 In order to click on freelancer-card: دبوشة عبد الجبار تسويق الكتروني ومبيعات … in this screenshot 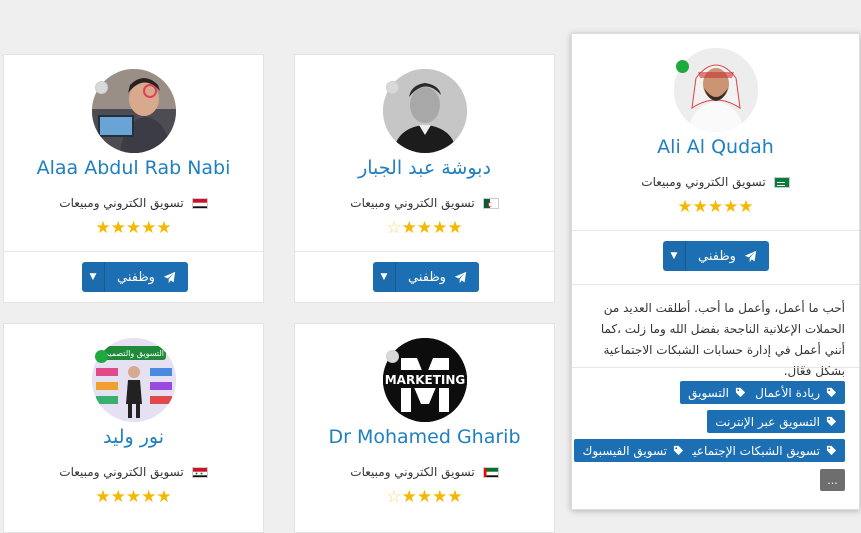, I will do `click(424, 178)`.